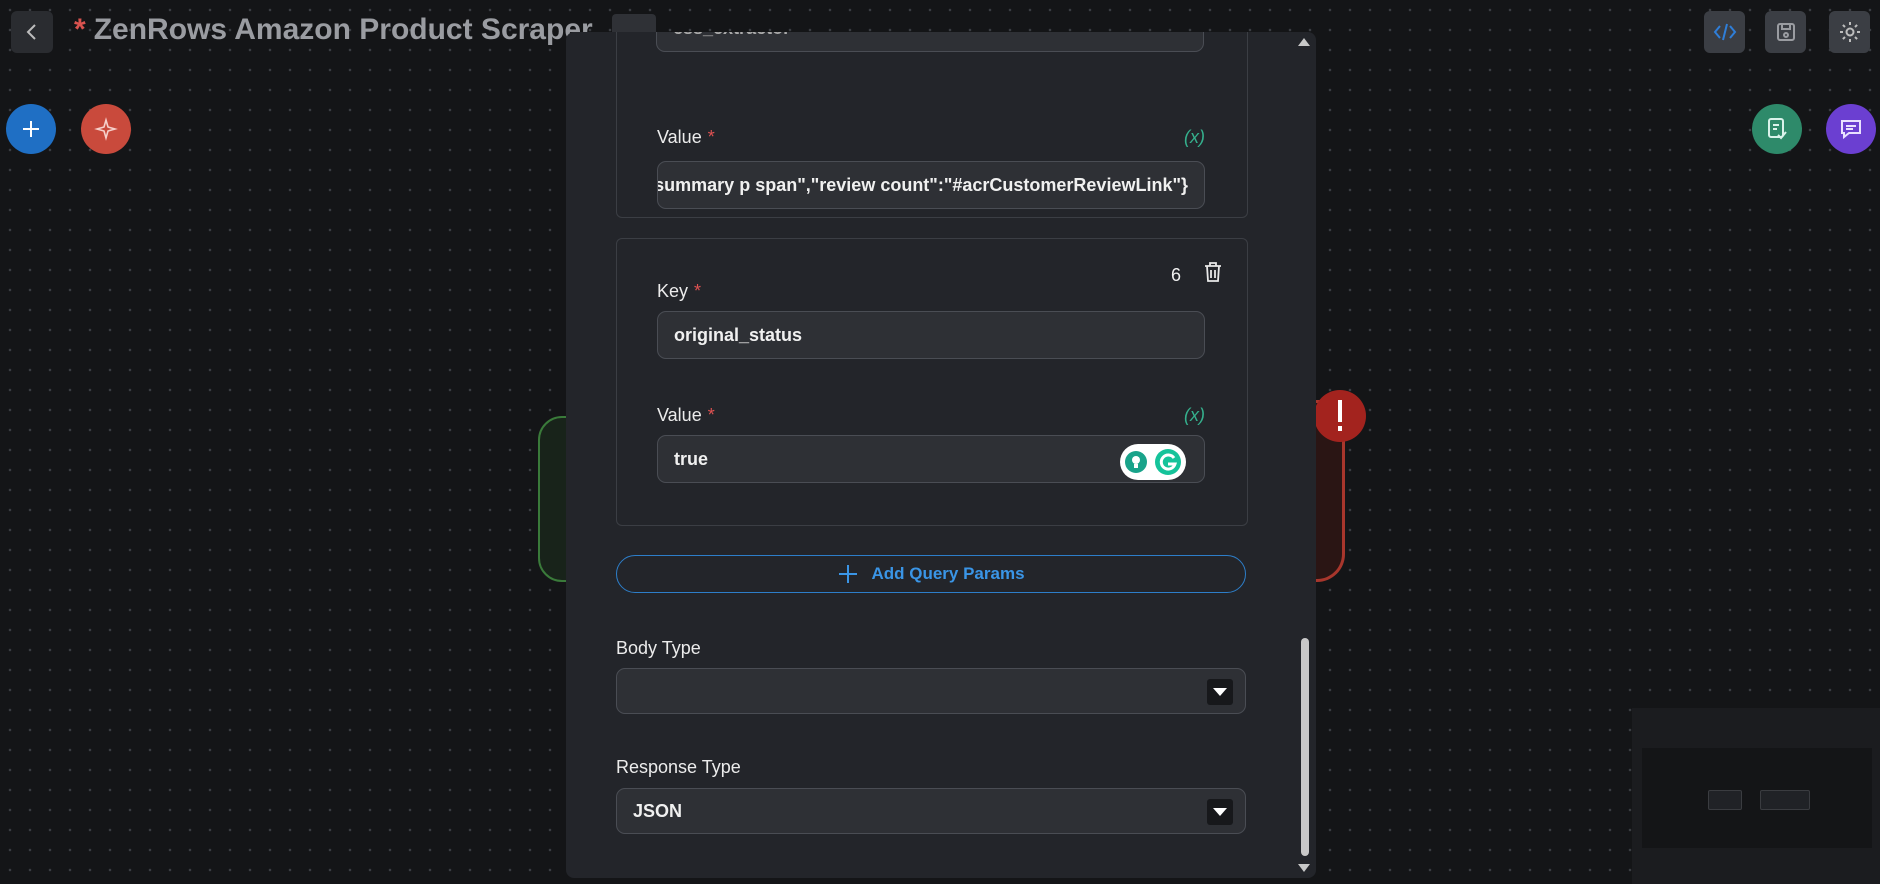 The image size is (1880, 884). Describe the element at coordinates (948, 573) in the screenshot. I see `add-query-params-label: Add Query Params` at that location.